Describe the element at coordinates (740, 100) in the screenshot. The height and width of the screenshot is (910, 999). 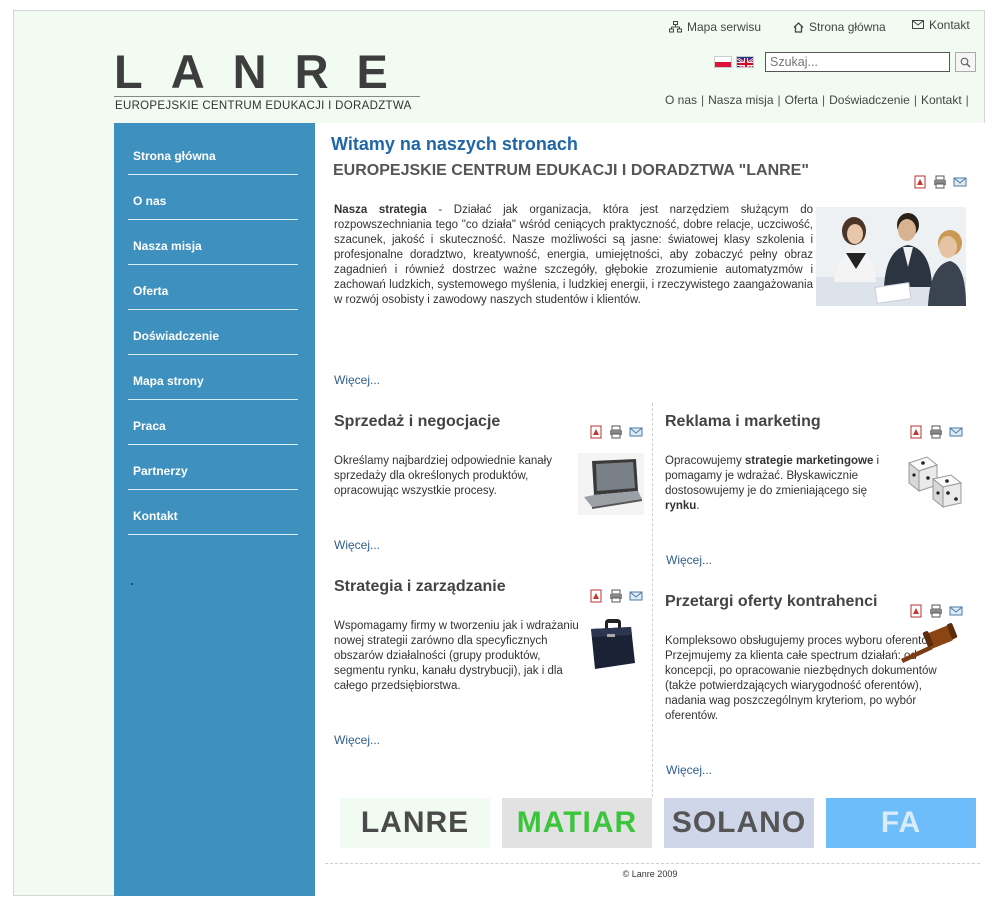
I see `subnav-nasza-misja: Nasza misja` at that location.